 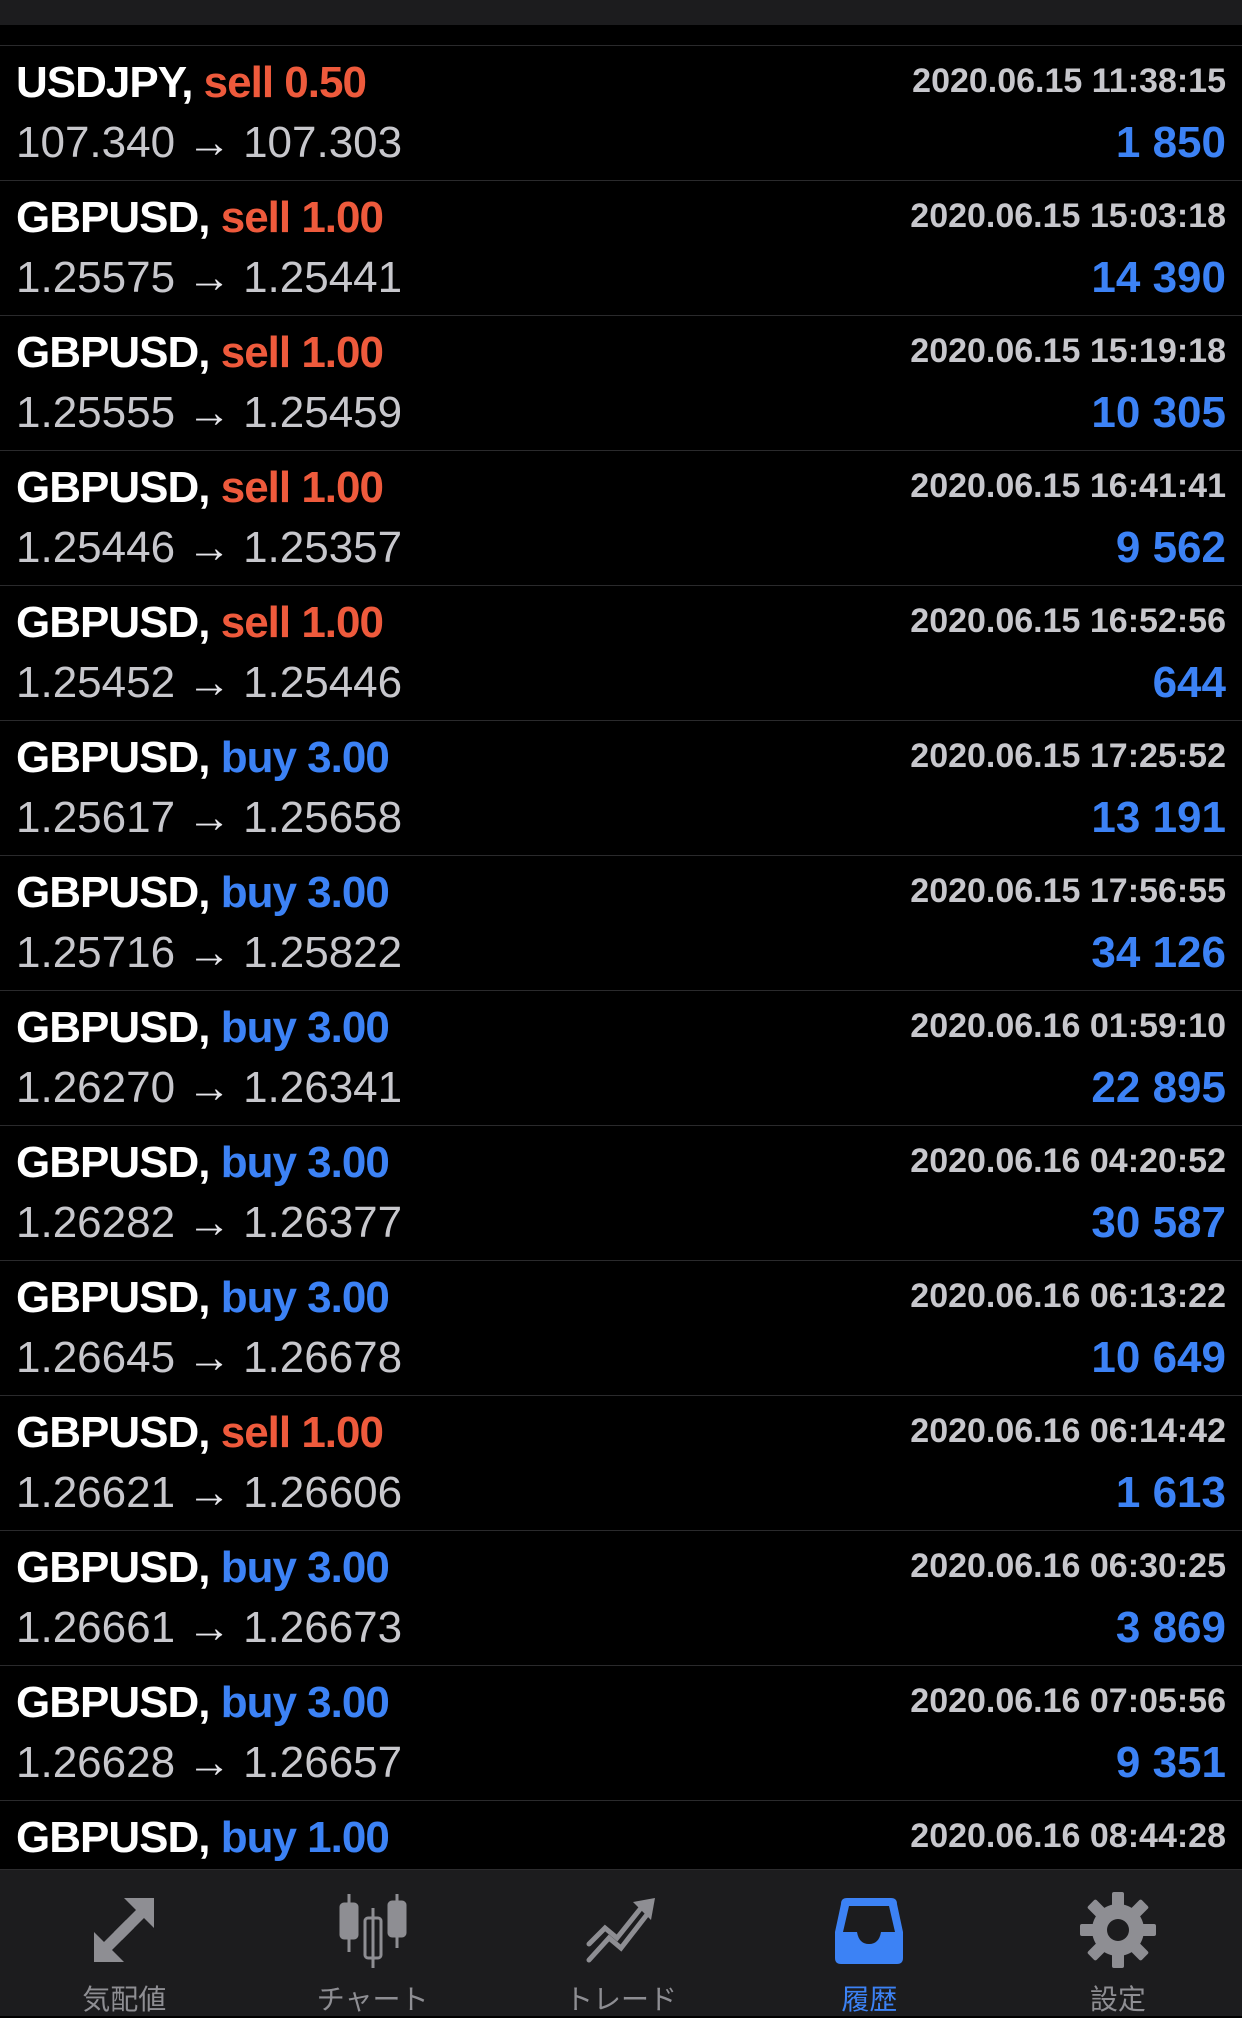 I want to click on trade-prices: 1.25446 → 1.25357, so click(x=209, y=548).